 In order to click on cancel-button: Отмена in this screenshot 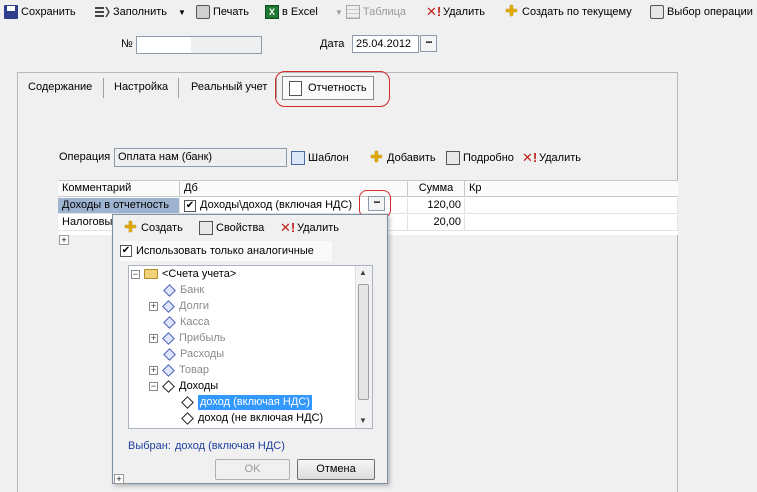, I will do `click(336, 469)`.